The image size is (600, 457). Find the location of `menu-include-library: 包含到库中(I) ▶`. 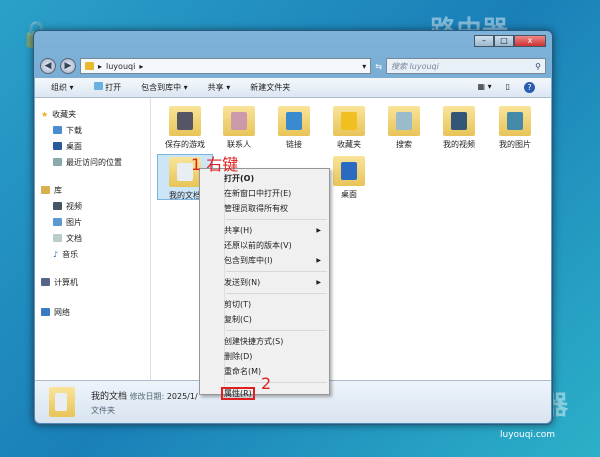

menu-include-library: 包含到库中(I) ▶ is located at coordinates (264, 260).